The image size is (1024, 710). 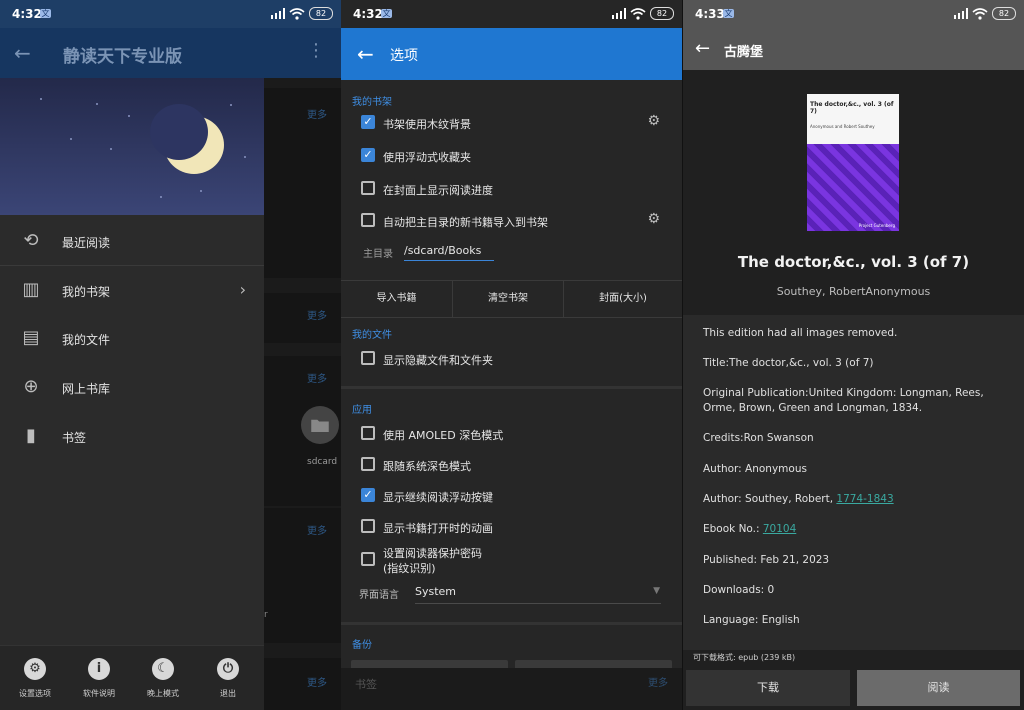 I want to click on exit-button: ⏻ 退出, so click(x=228, y=678).